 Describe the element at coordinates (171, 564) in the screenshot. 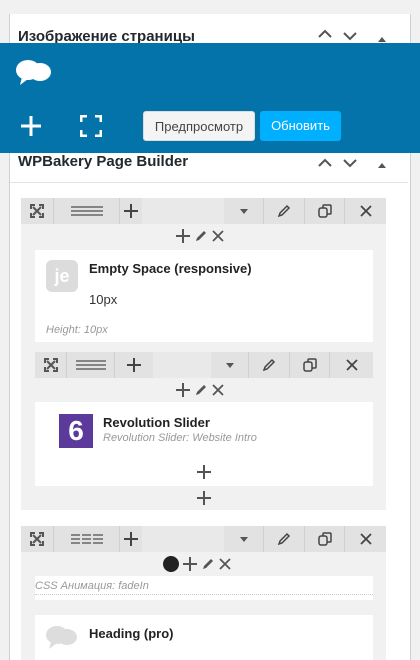

I see `color-dot-icon` at that location.